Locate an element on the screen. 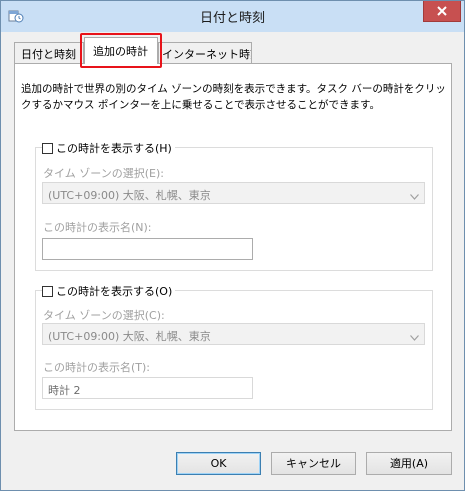 Image resolution: width=465 pixels, height=491 pixels. tab-label: 追加の時計 is located at coordinates (120, 51).